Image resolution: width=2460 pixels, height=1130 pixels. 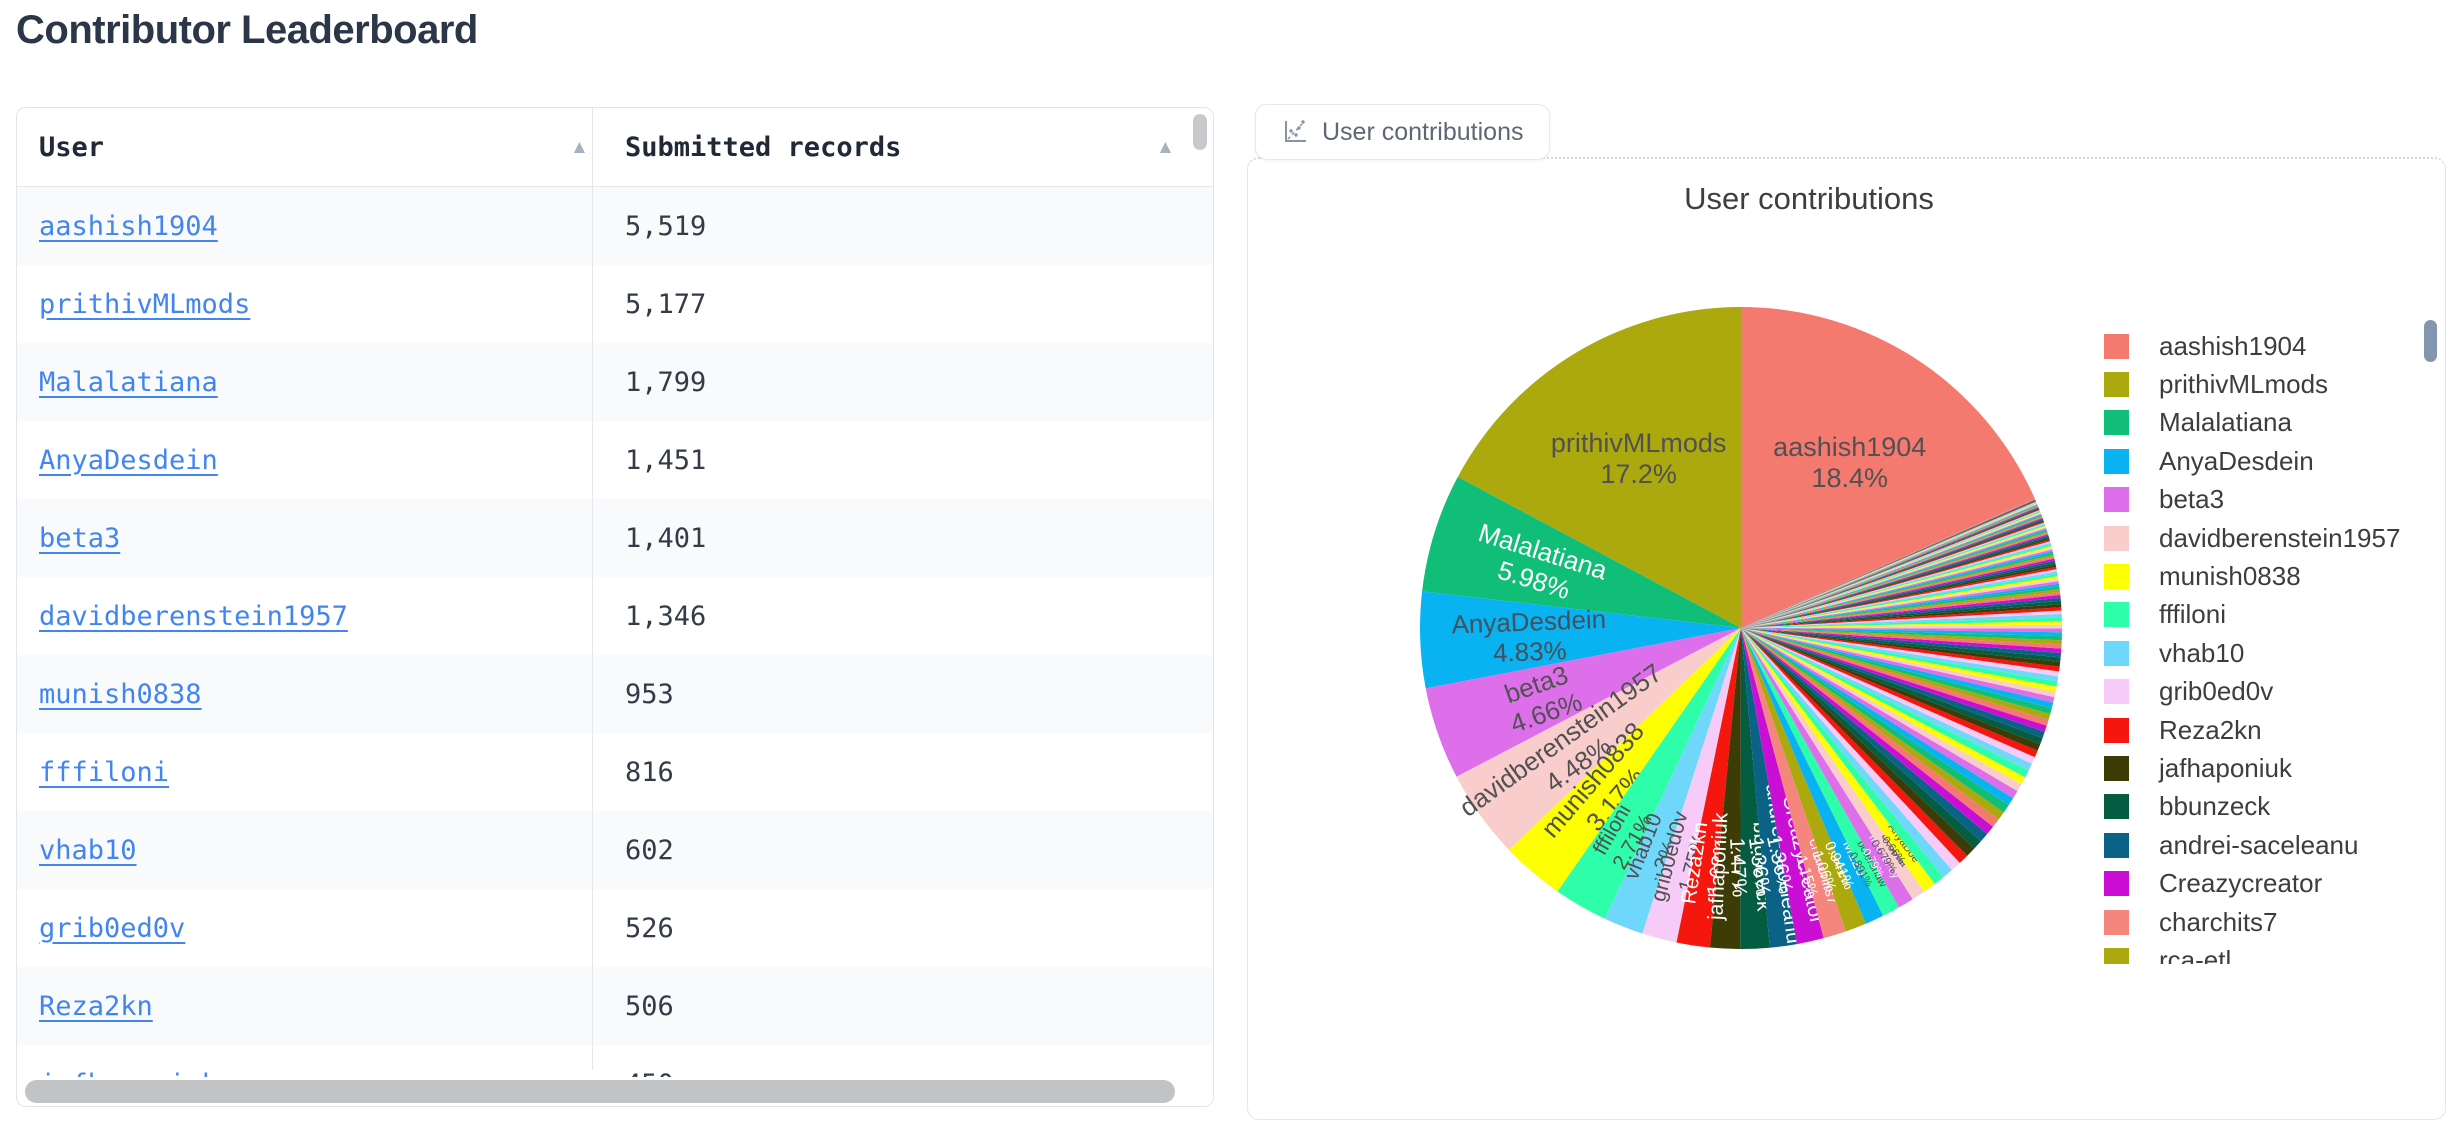 I want to click on user-link: Malalatiana, so click(x=128, y=382).